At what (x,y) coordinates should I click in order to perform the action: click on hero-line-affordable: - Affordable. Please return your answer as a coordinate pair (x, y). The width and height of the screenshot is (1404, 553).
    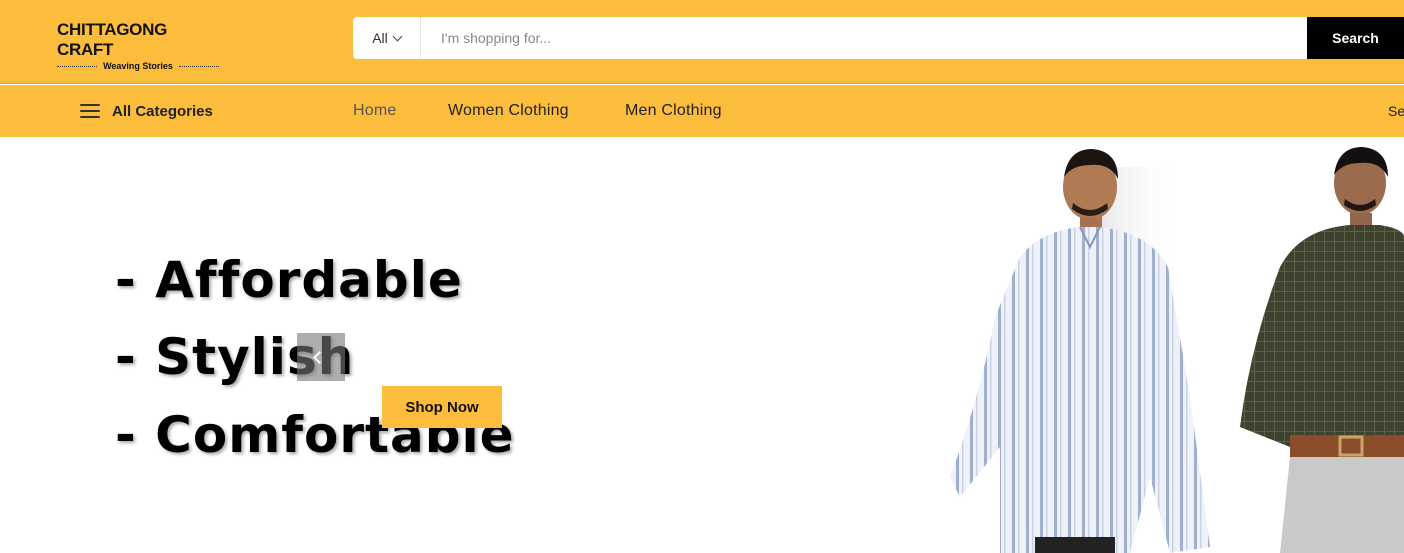
    Looking at the image, I should click on (289, 280).